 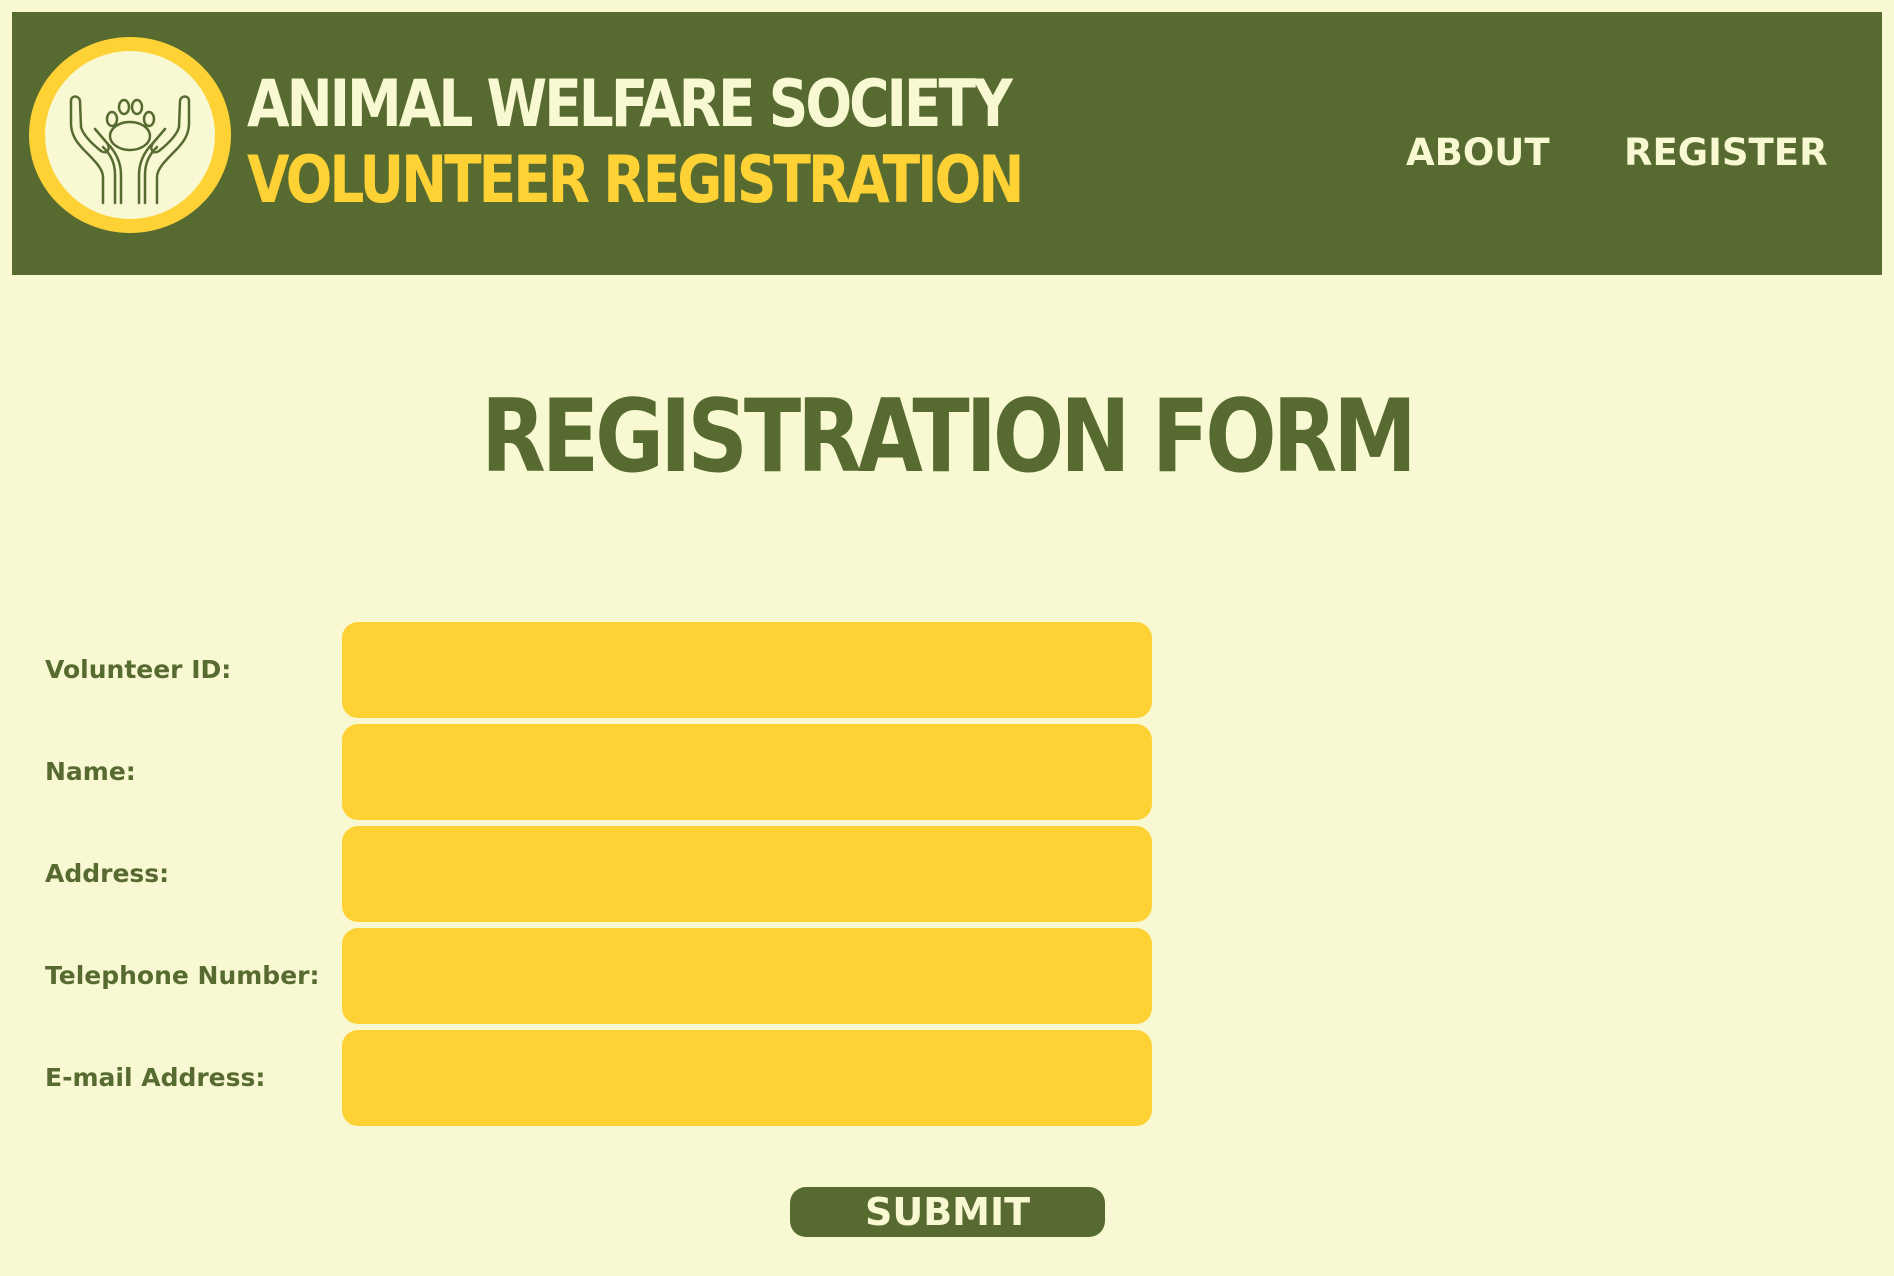 I want to click on nav-register-link: REGISTER, so click(x=1726, y=153).